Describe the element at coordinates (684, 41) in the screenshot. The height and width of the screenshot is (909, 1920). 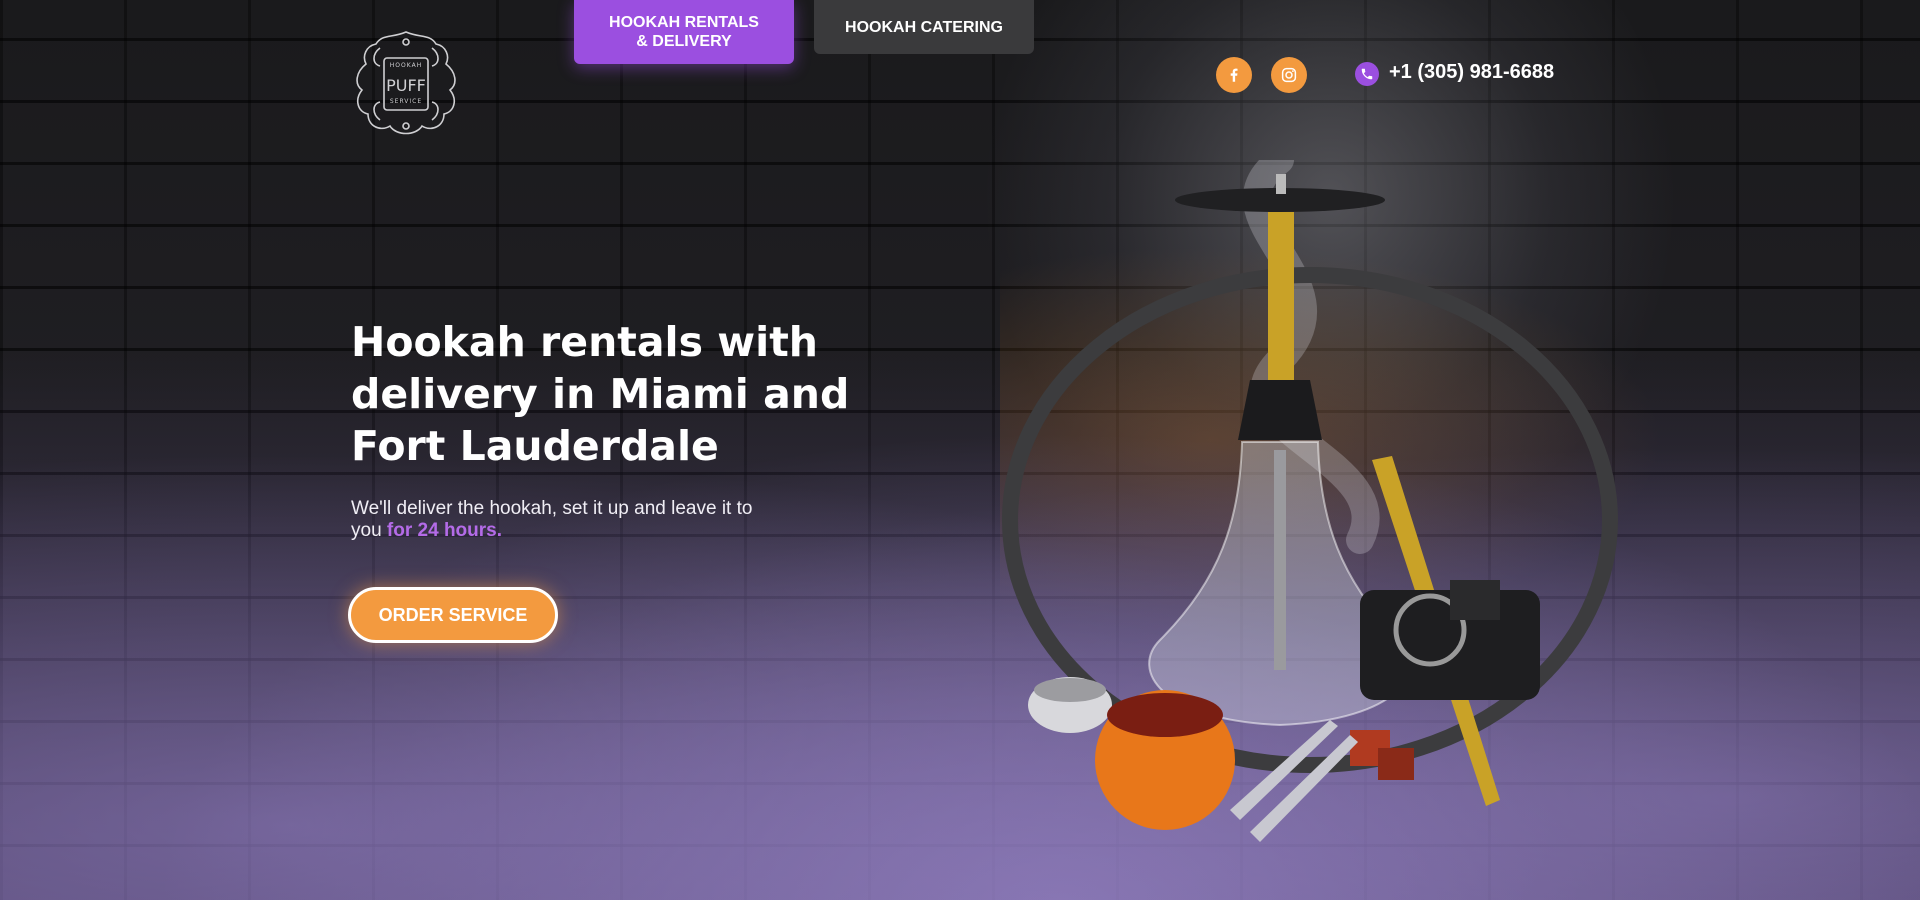
I see `tab-label-line2: & DELIVERY` at that location.